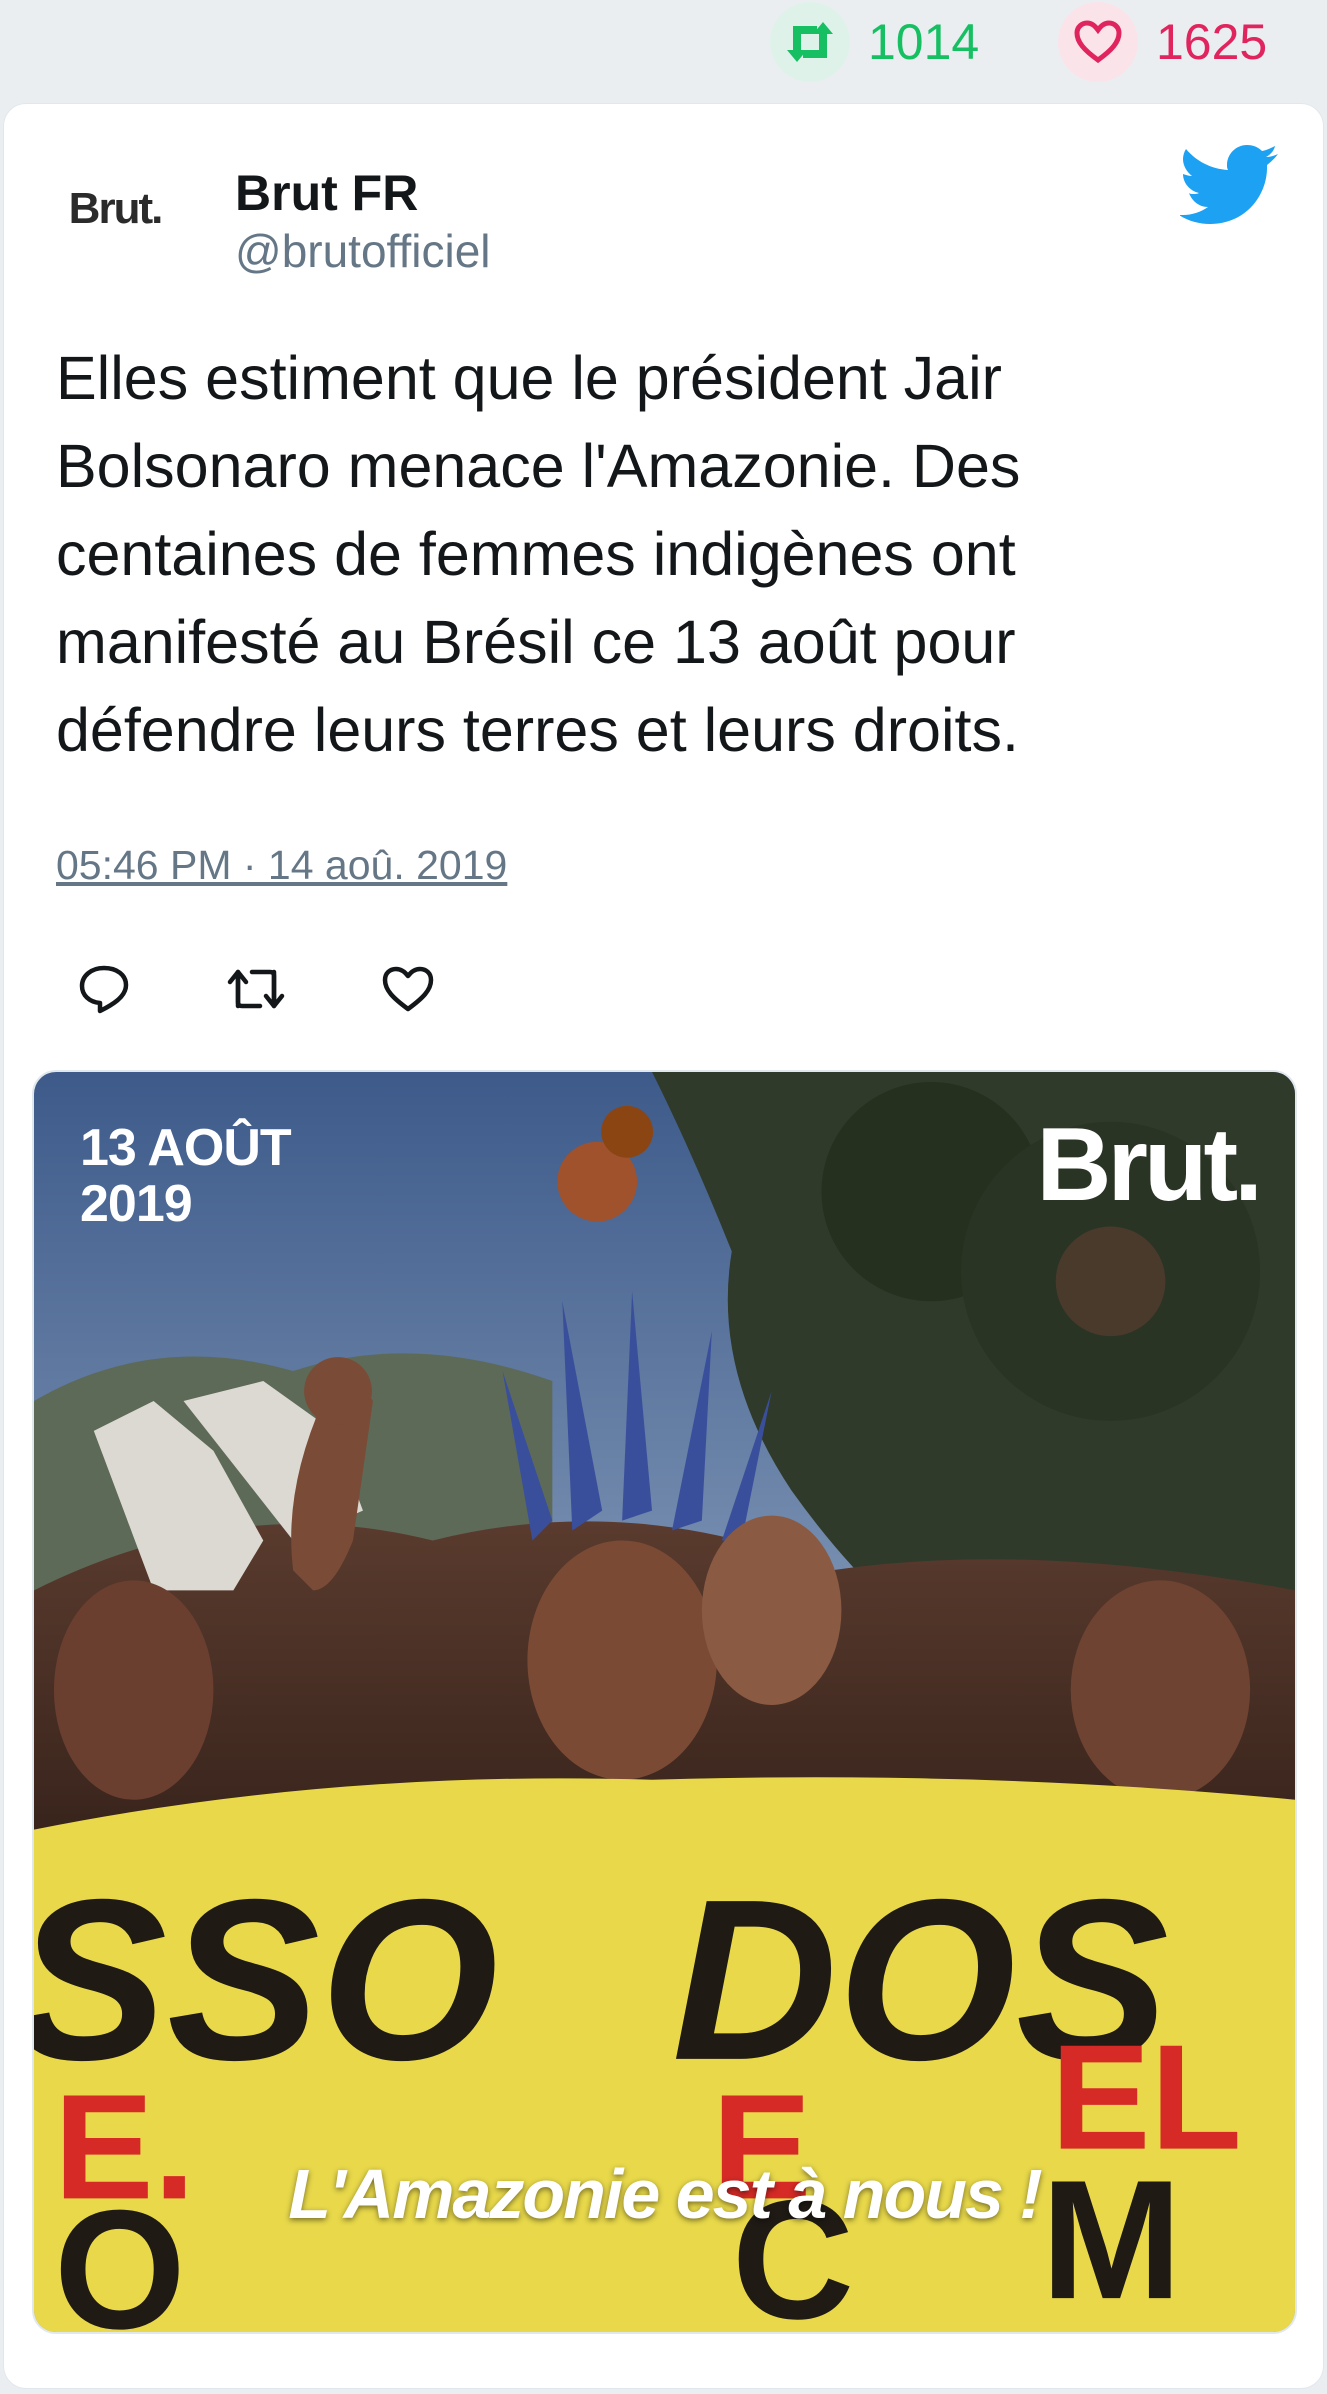  I want to click on video-brand-logo: Brut., so click(1149, 1165).